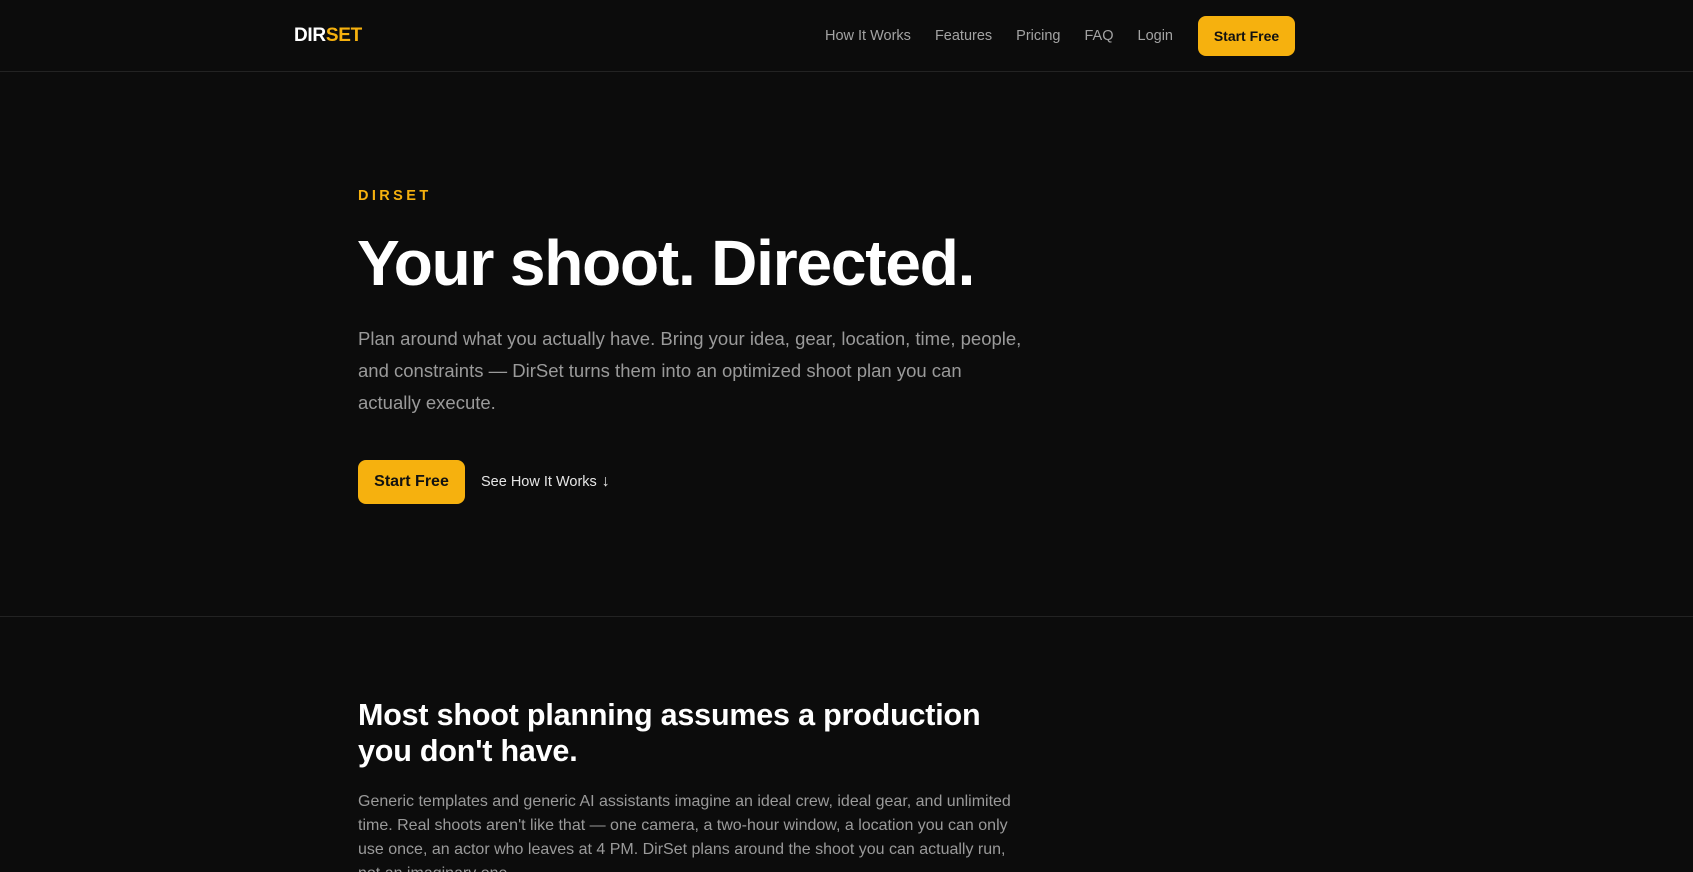 This screenshot has width=1693, height=872. Describe the element at coordinates (310, 35) in the screenshot. I see `logo-text-dir: DIR` at that location.